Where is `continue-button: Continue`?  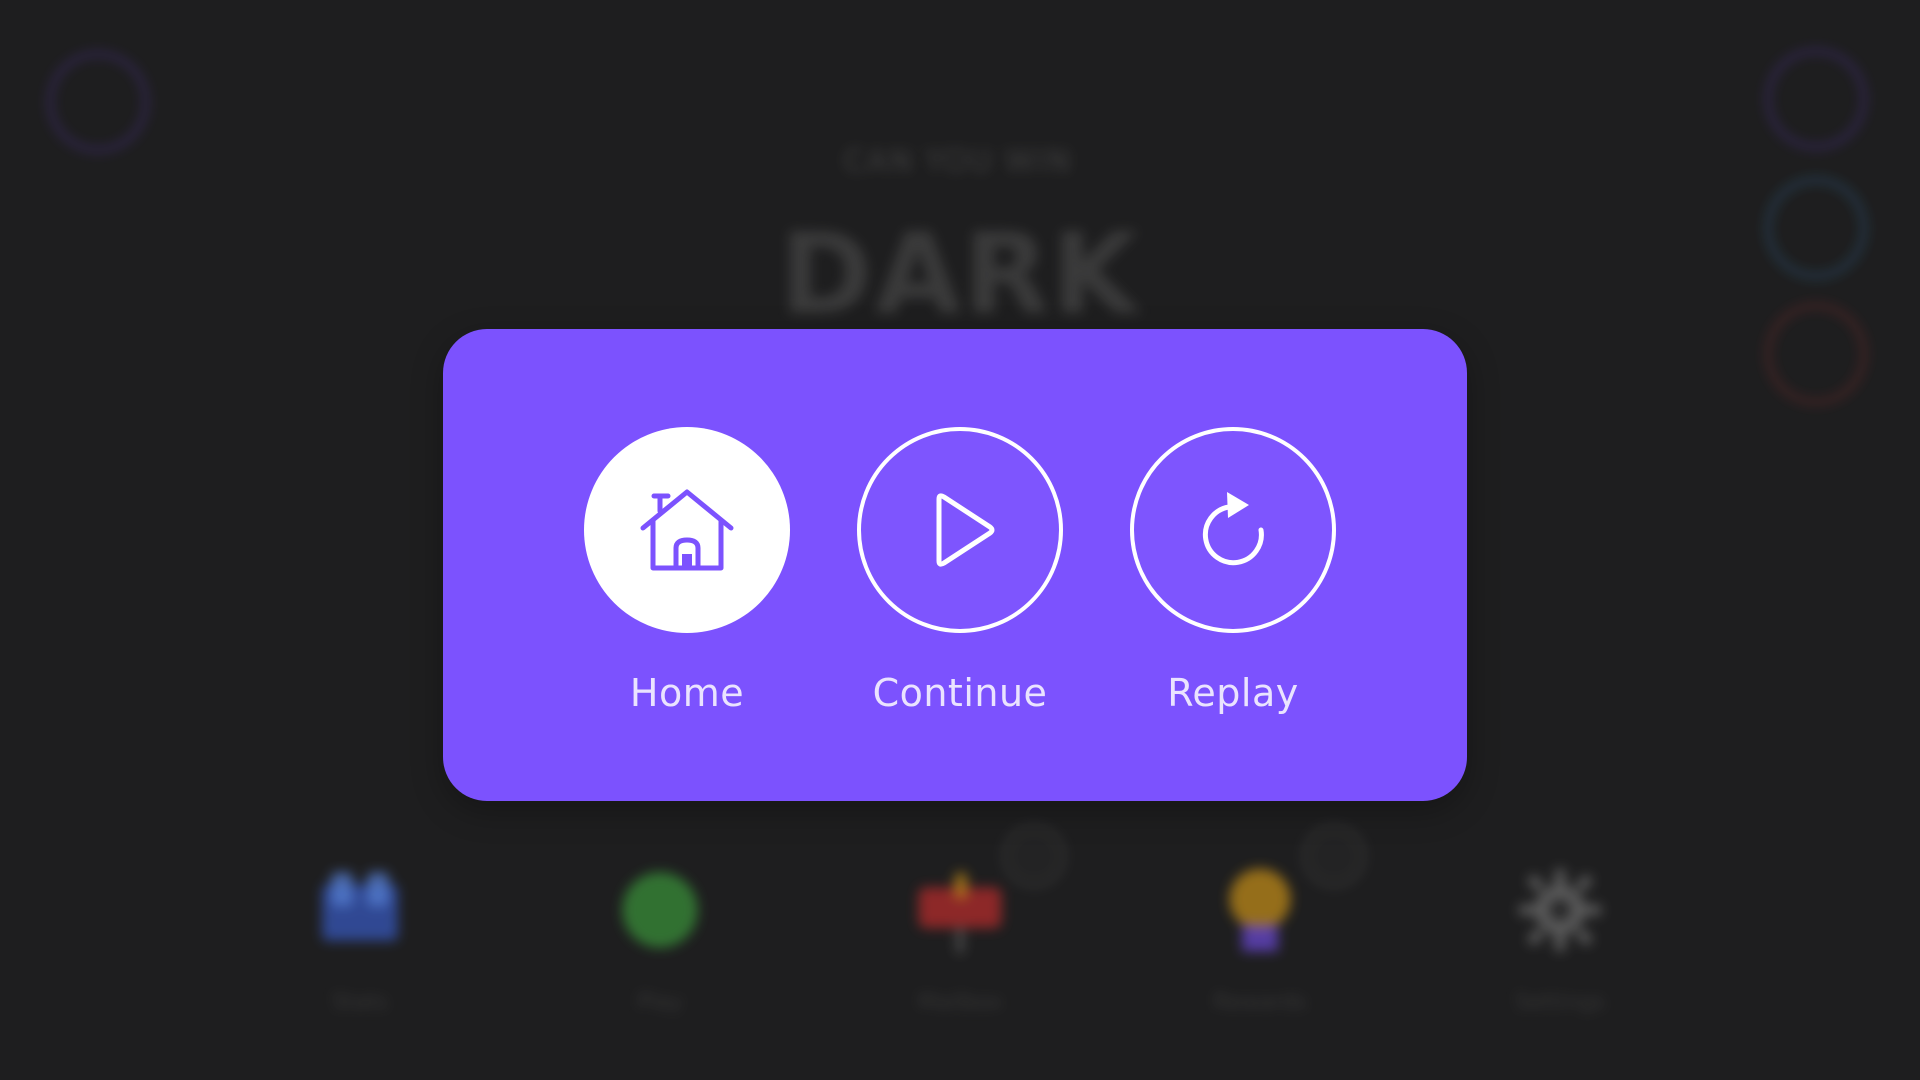 continue-button: Continue is located at coordinates (960, 587).